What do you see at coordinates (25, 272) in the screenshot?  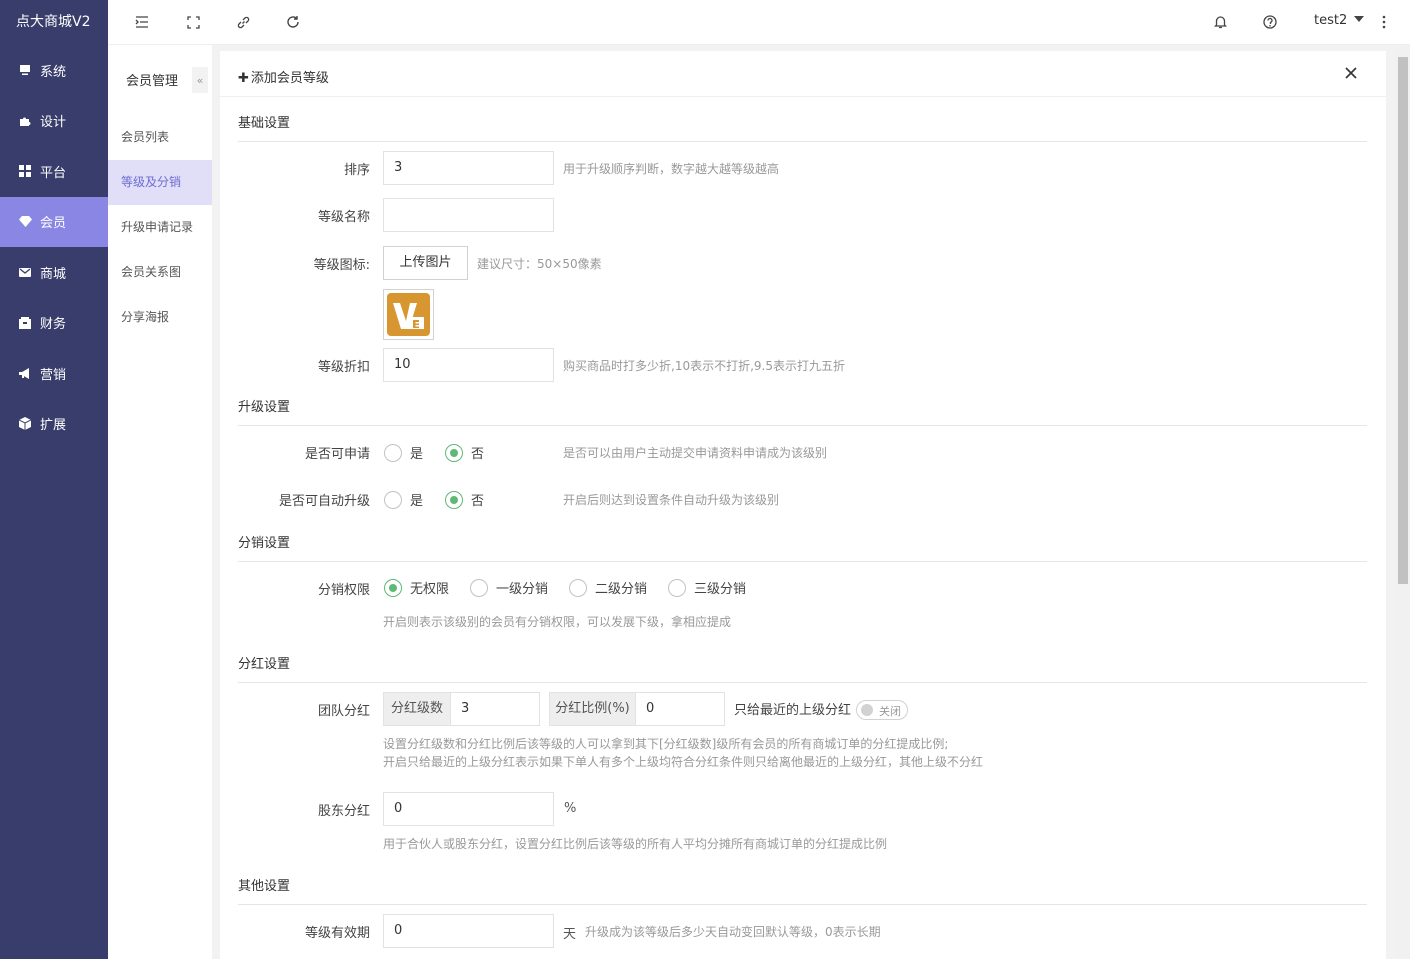 I see `mail-icon` at bounding box center [25, 272].